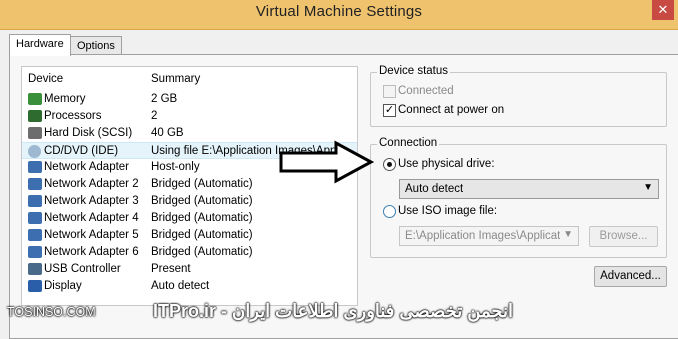 This screenshot has height=339, width=678. What do you see at coordinates (96, 46) in the screenshot?
I see `tab-options: Options` at bounding box center [96, 46].